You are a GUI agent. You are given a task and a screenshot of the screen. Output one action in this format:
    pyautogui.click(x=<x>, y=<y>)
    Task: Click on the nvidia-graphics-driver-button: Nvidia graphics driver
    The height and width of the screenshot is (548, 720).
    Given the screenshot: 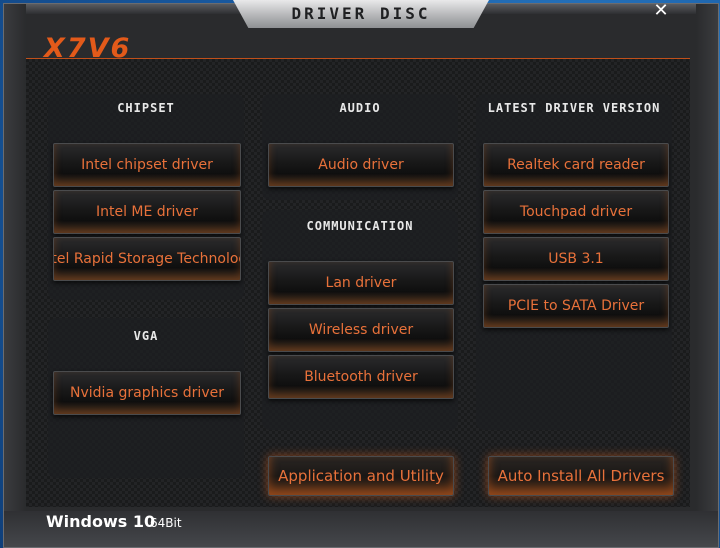 What is the action you would take?
    pyautogui.click(x=147, y=393)
    